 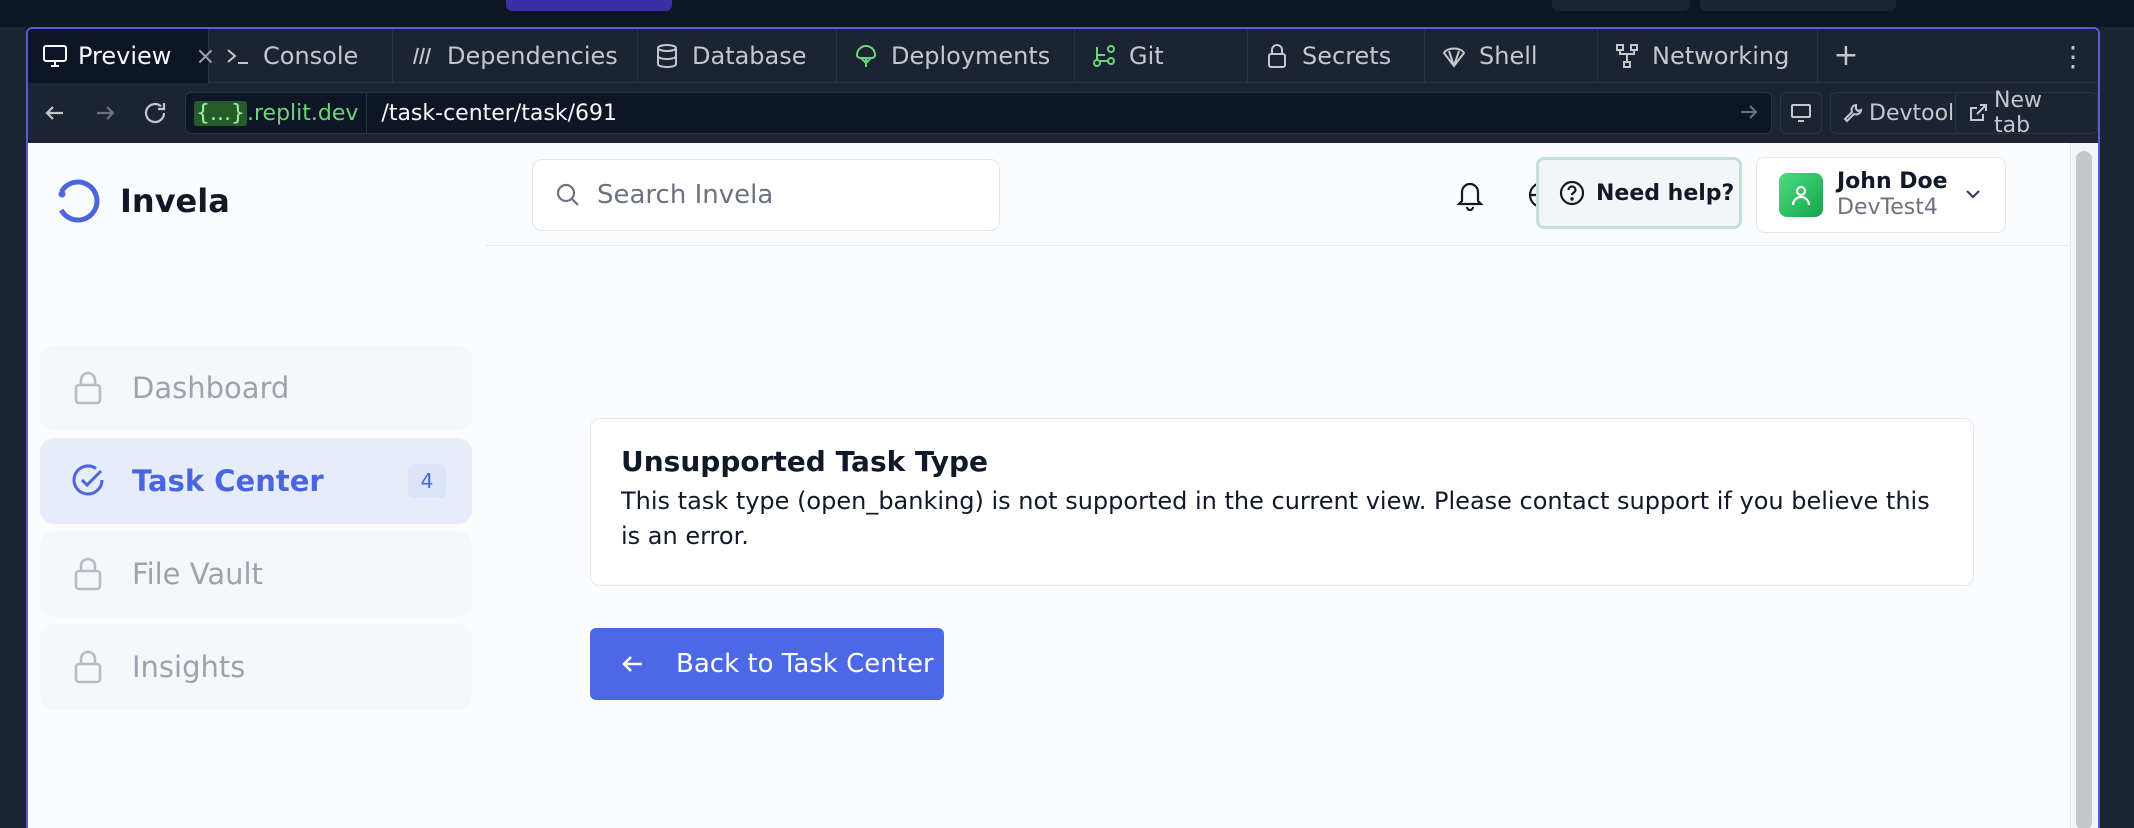 I want to click on search-box, so click(x=766, y=195).